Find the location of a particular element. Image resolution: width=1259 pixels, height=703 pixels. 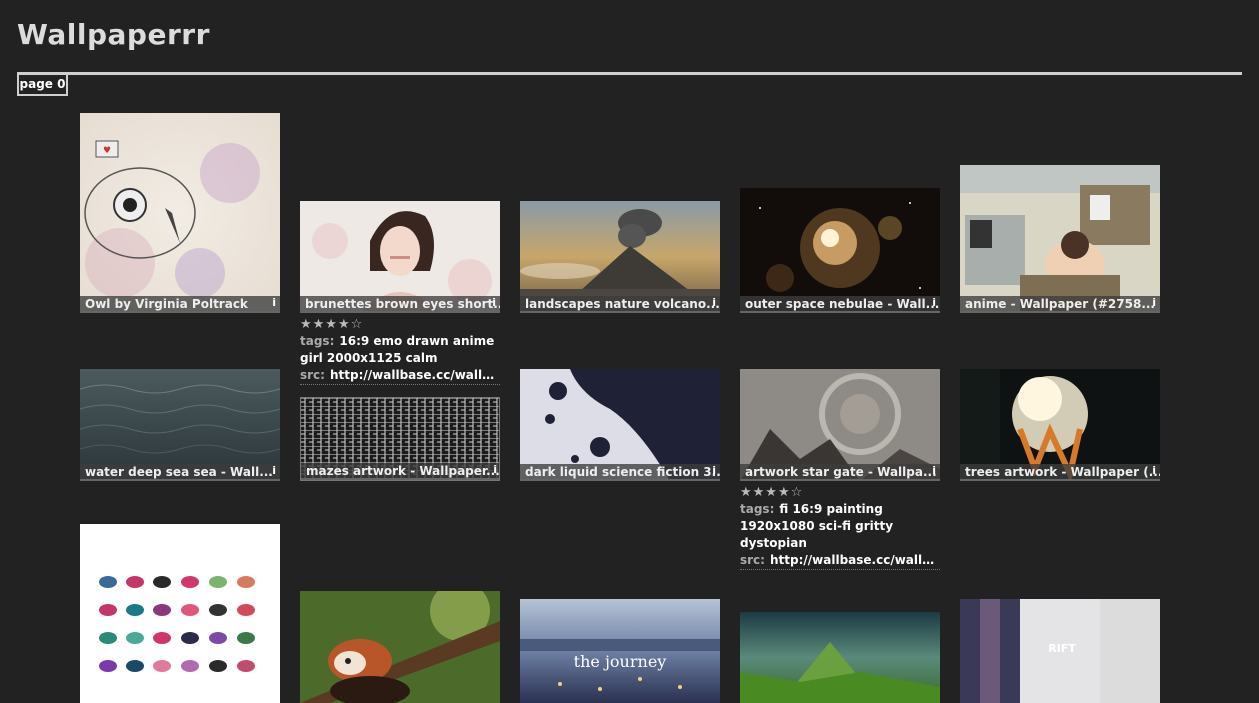

card-caption: anime - Wallpaper (#2758... i is located at coordinates (1060, 304).